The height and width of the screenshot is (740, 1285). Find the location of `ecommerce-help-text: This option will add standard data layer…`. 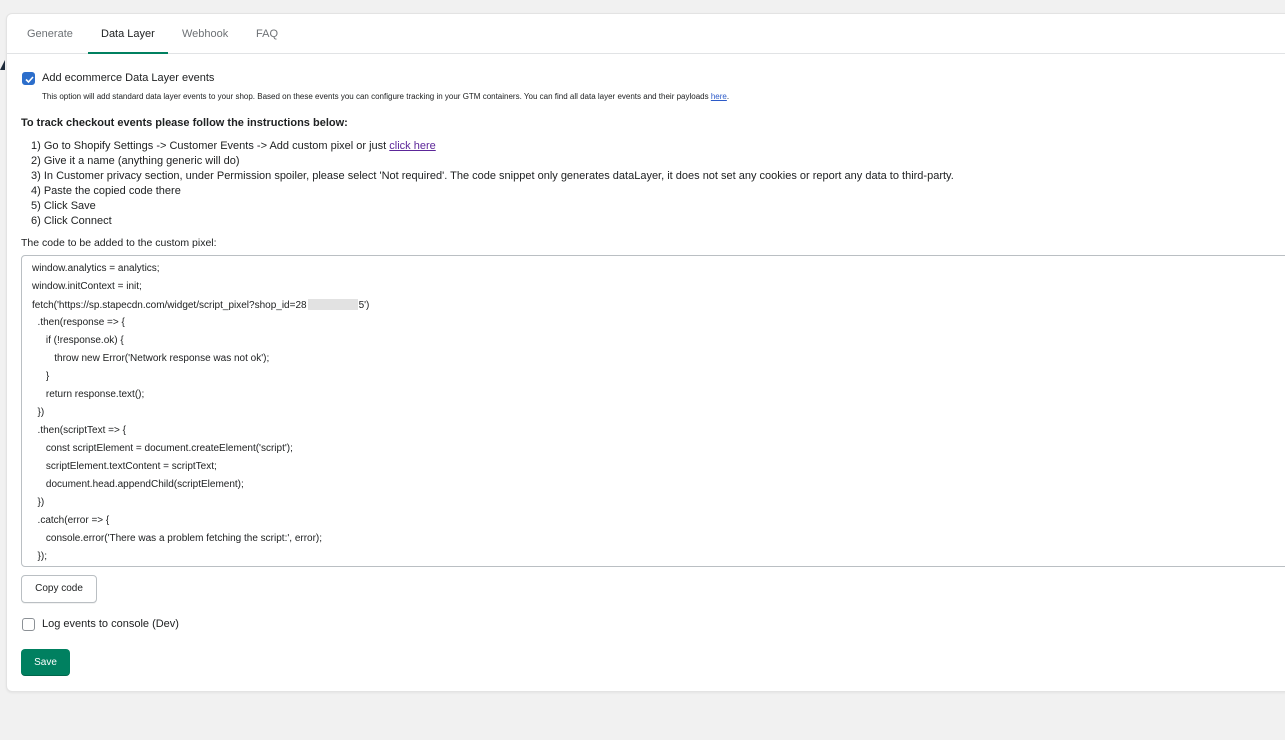

ecommerce-help-text: This option will add standard data layer… is located at coordinates (385, 96).